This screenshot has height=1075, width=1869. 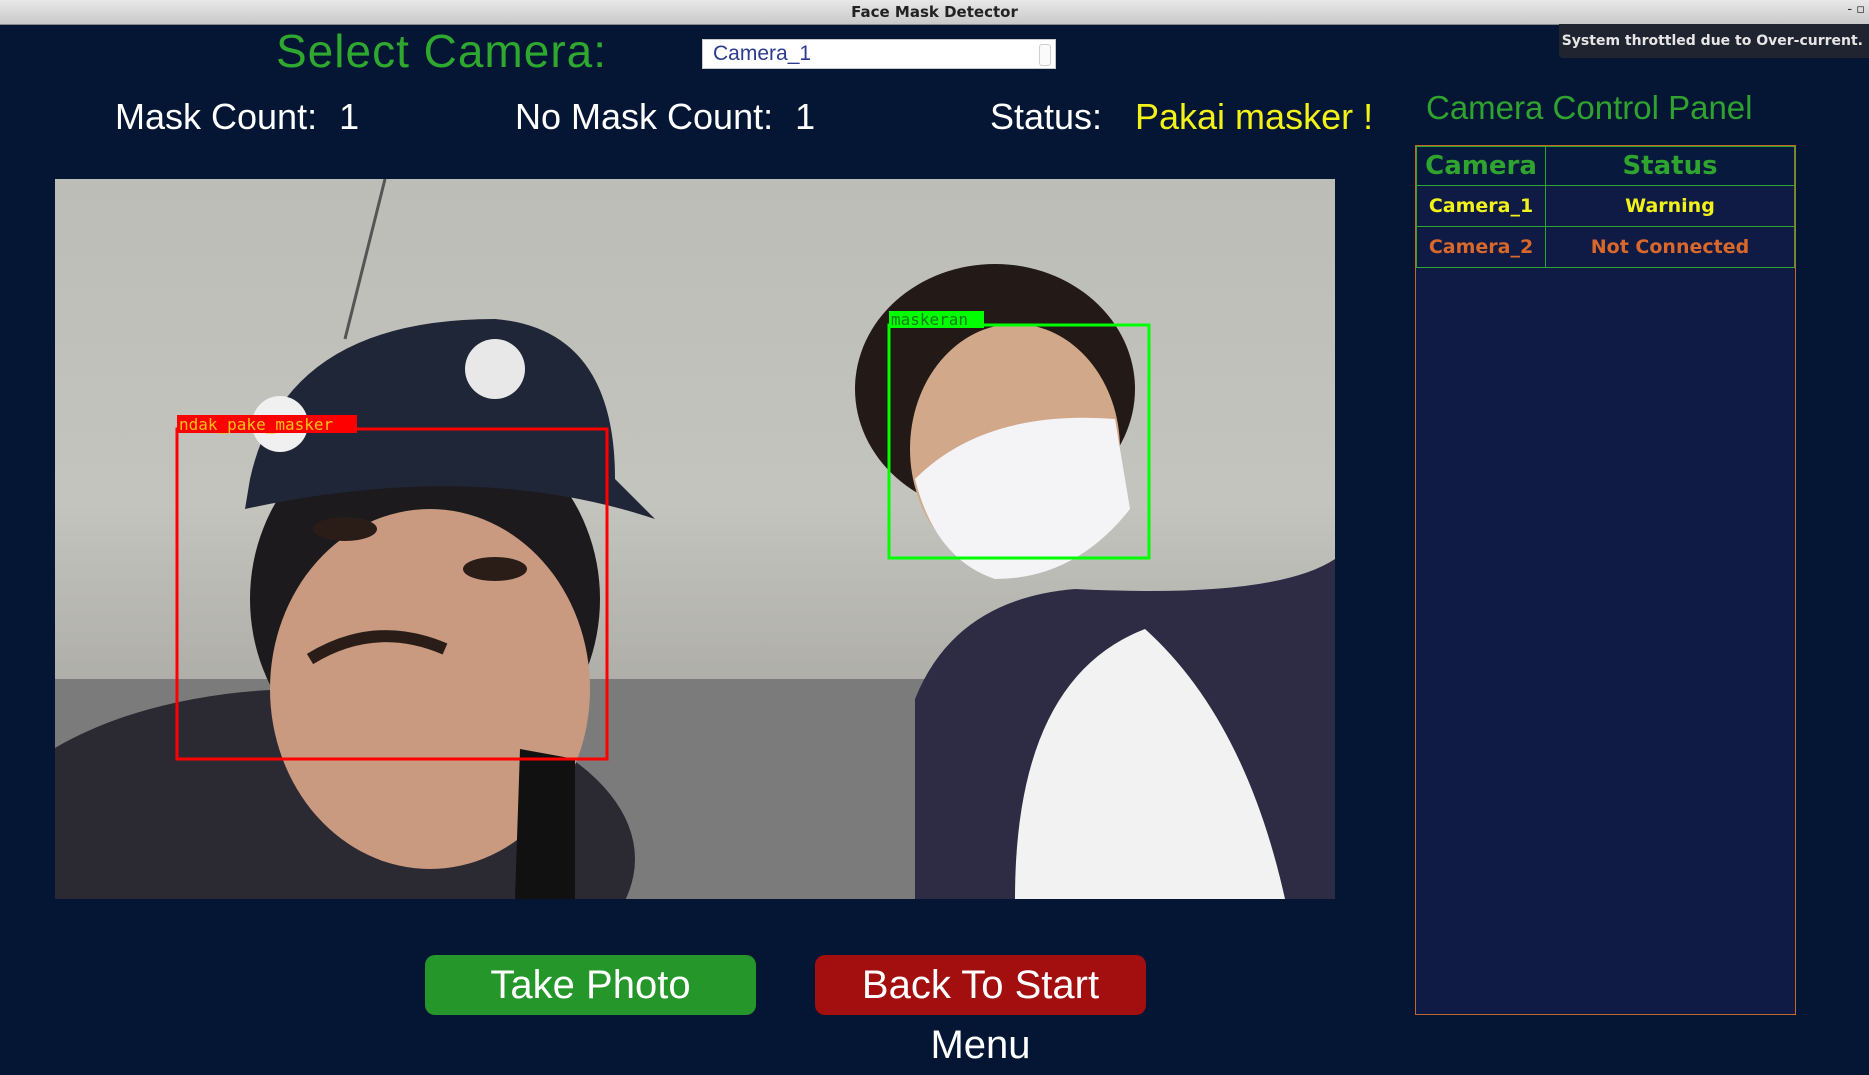 What do you see at coordinates (805, 116) in the screenshot?
I see `no-mask-count-value: 1` at bounding box center [805, 116].